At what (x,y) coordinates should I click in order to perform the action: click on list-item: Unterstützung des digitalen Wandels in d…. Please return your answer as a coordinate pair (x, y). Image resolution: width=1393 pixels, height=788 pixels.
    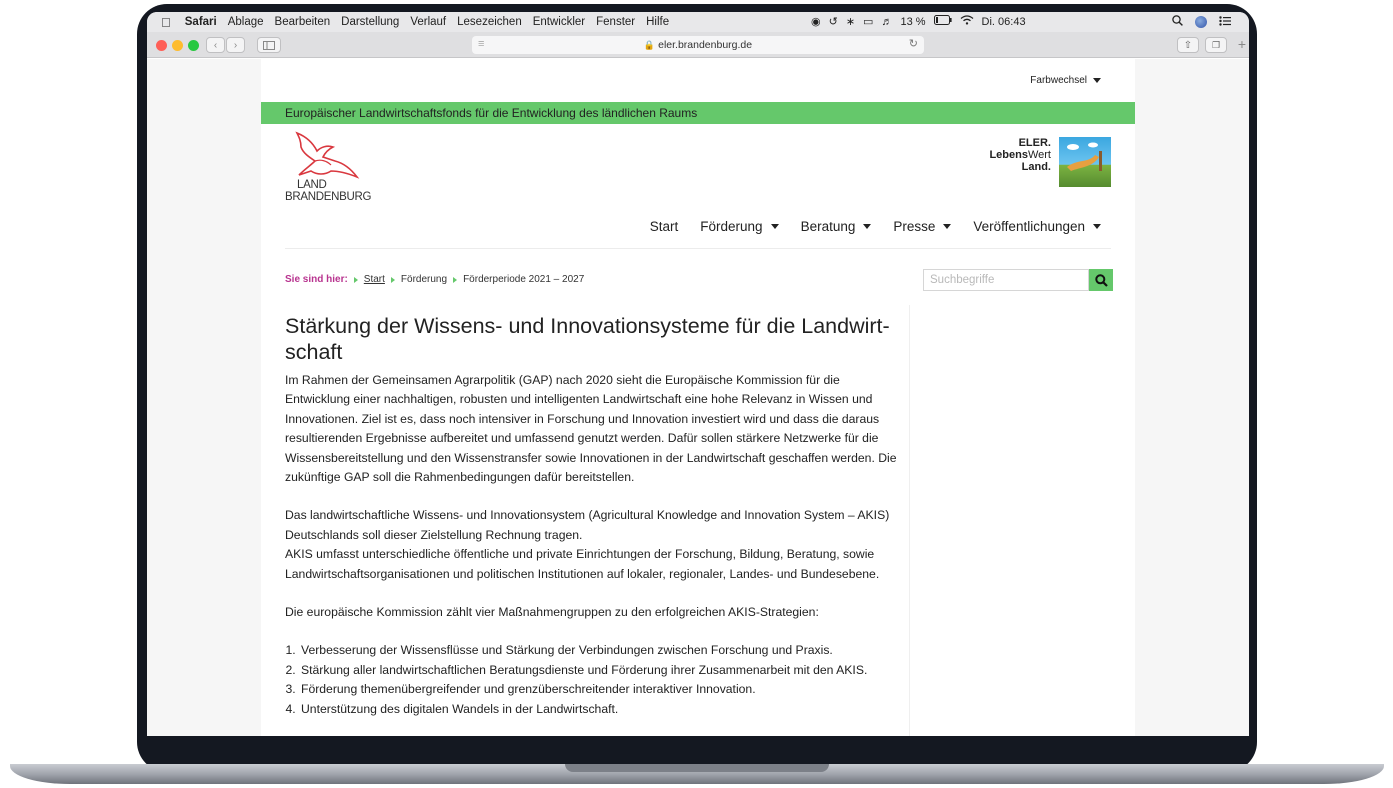
    Looking at the image, I should click on (600, 709).